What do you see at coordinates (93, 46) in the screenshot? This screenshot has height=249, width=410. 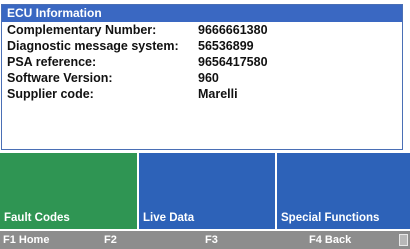 I see `info-label: Diagnostic message system:` at bounding box center [93, 46].